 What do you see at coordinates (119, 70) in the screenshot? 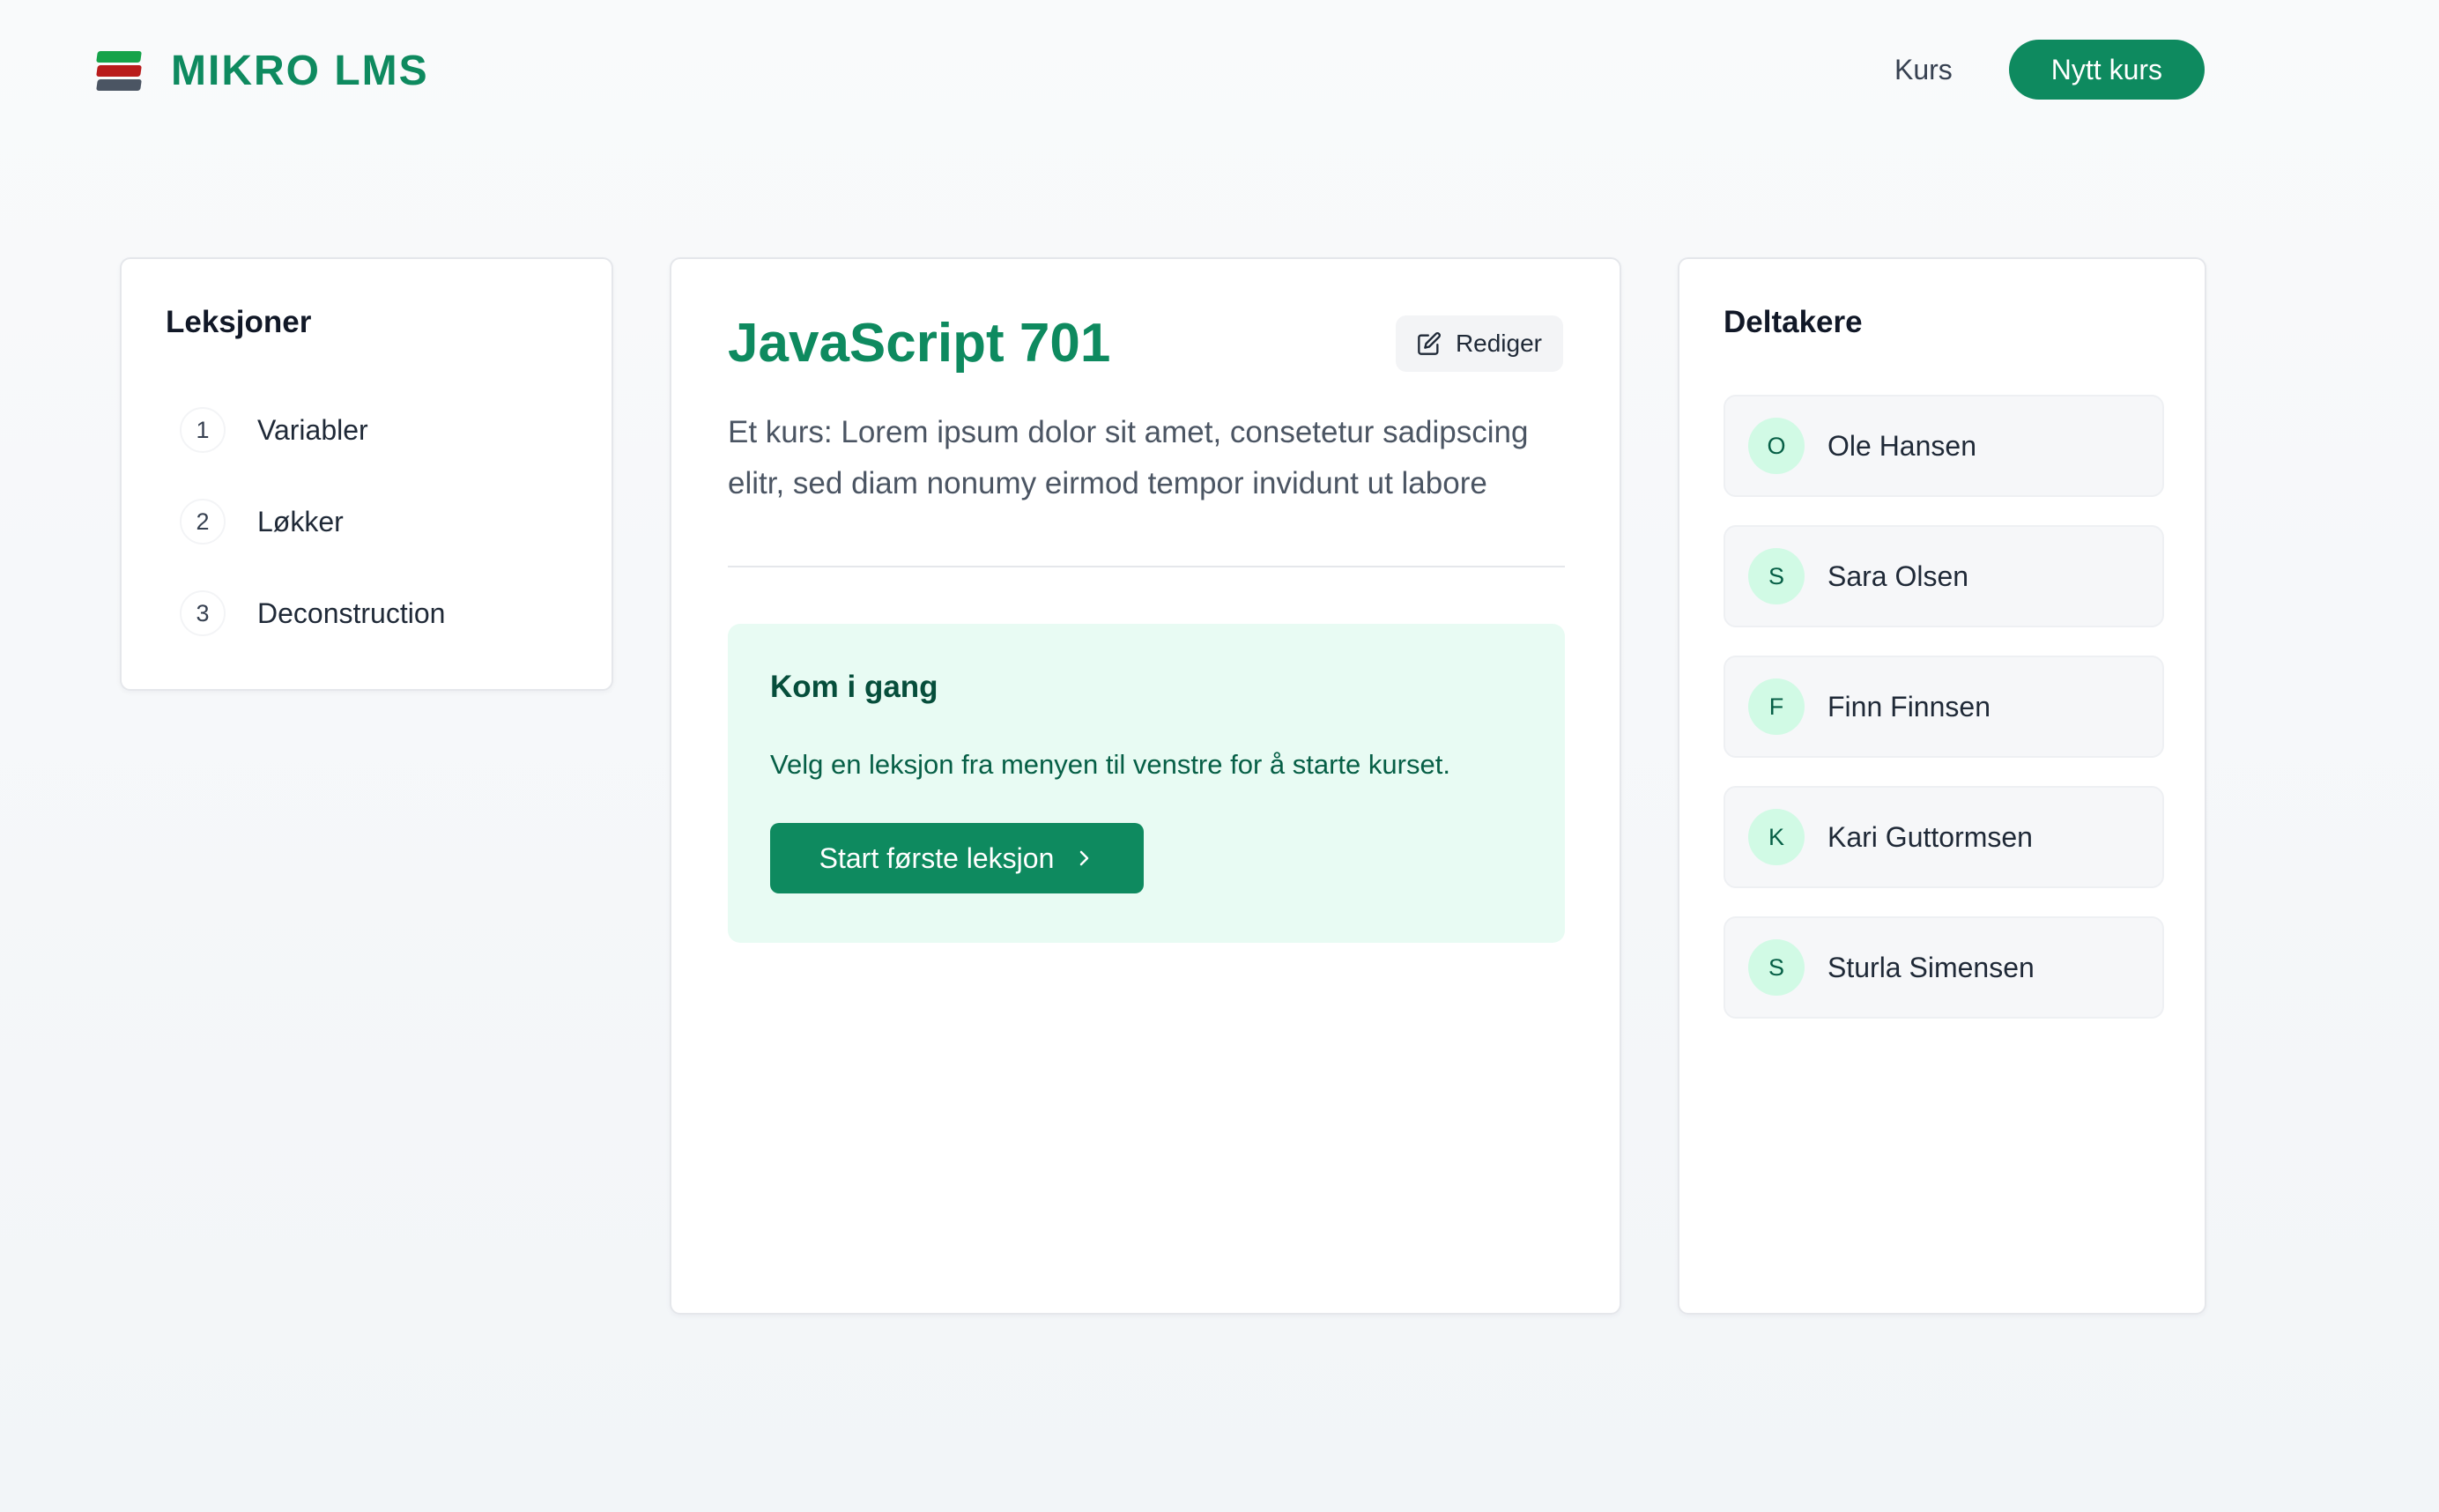
I see `books-icon` at bounding box center [119, 70].